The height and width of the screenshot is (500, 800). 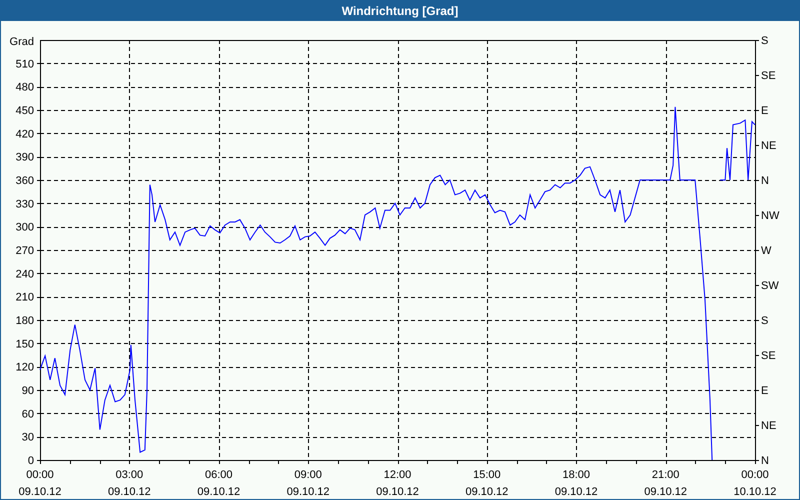 I want to click on axis-label: W, so click(x=766, y=251).